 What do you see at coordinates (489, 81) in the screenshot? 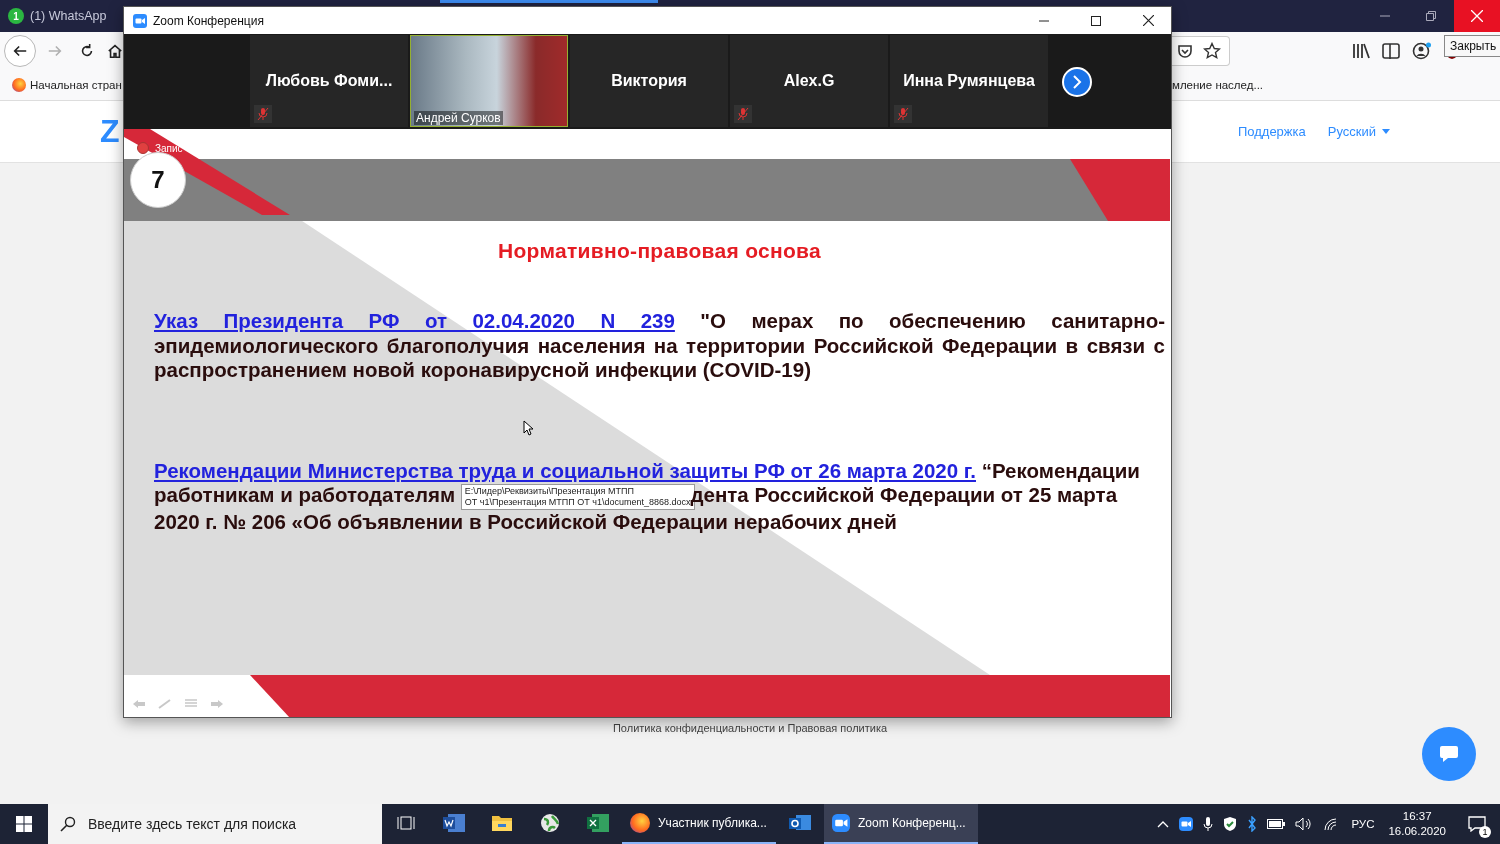
I see `participant-video: Андрей Сурков` at bounding box center [489, 81].